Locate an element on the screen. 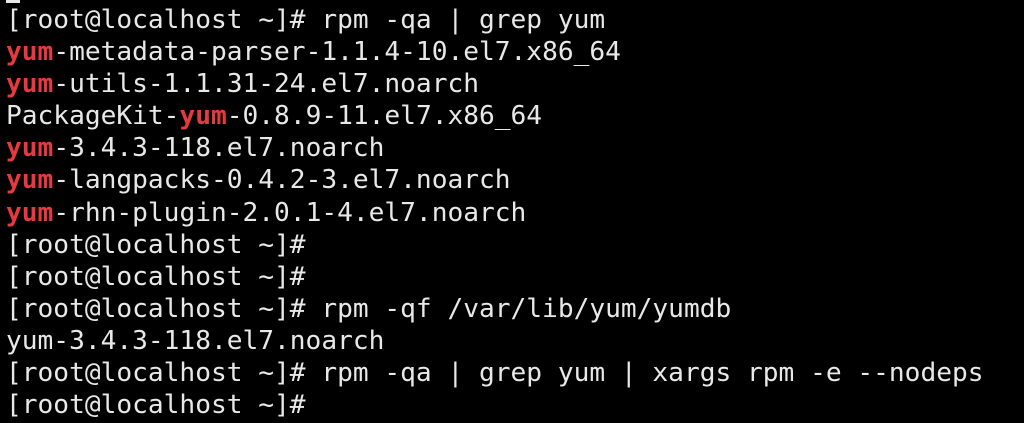  terminal-text: -3.4.3-118.el7.noarch is located at coordinates (219, 148).